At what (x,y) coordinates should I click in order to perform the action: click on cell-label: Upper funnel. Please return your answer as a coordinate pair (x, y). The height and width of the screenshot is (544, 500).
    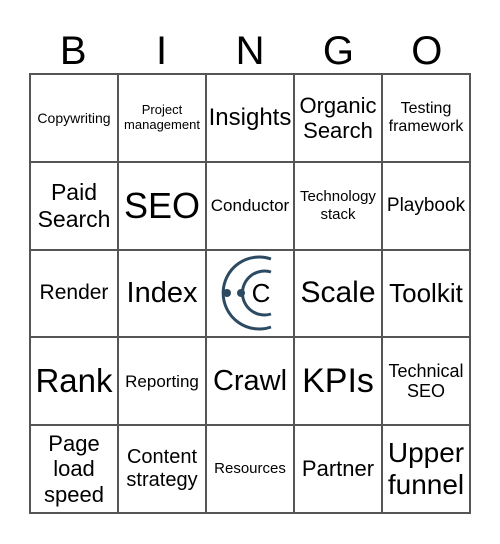
    Looking at the image, I should click on (426, 468).